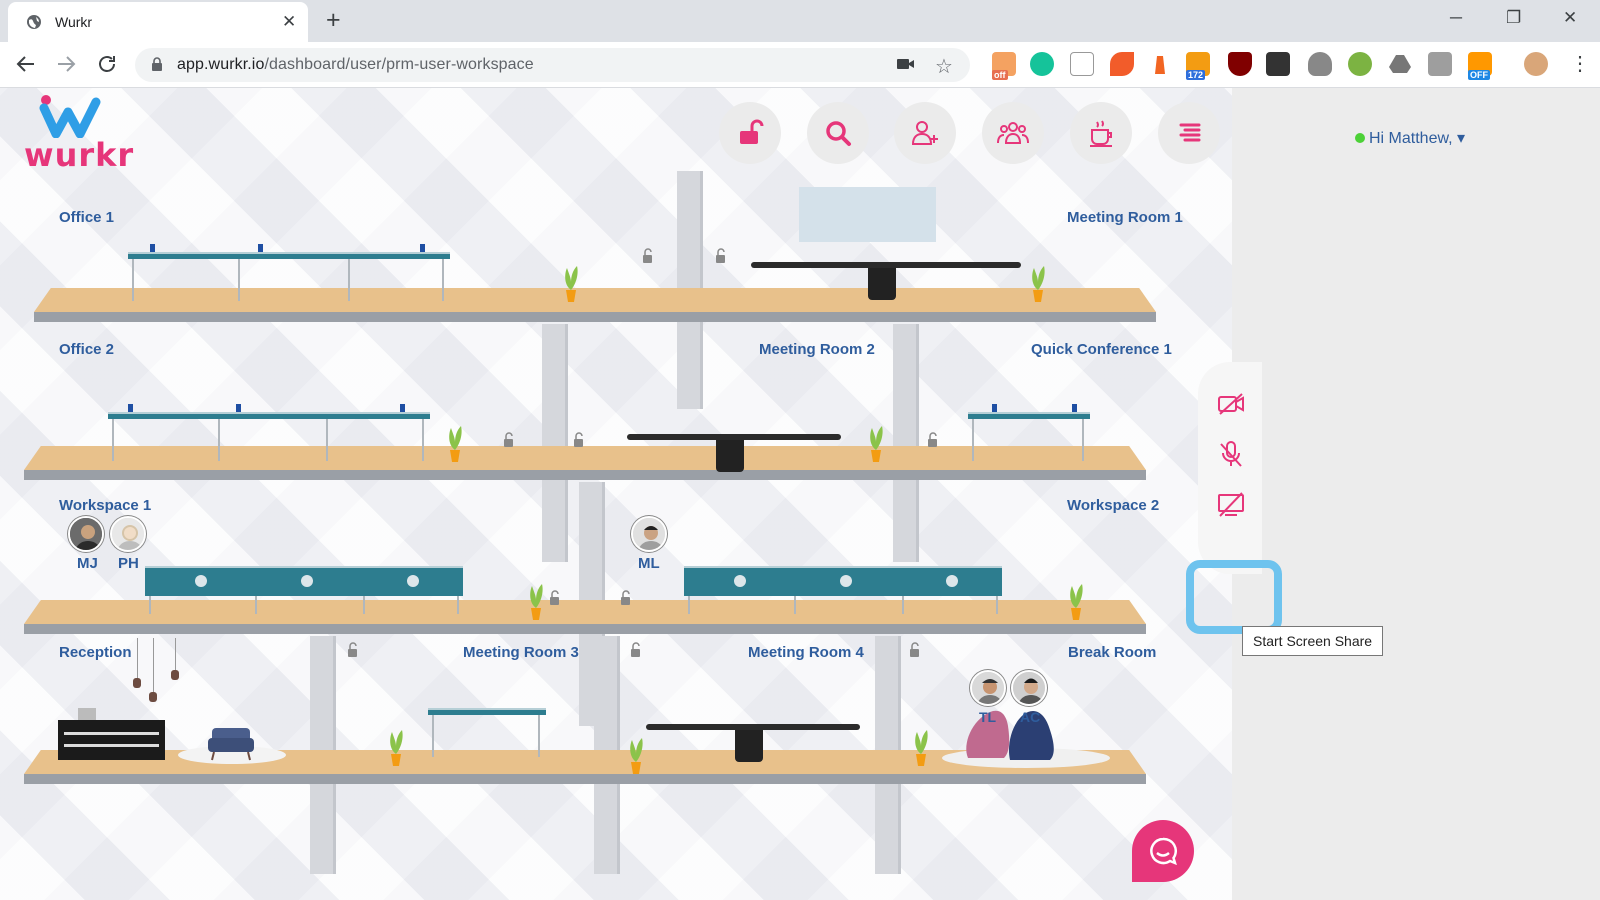 This screenshot has width=1600, height=900. Describe the element at coordinates (87, 714) in the screenshot. I see `reception-monitor` at that location.